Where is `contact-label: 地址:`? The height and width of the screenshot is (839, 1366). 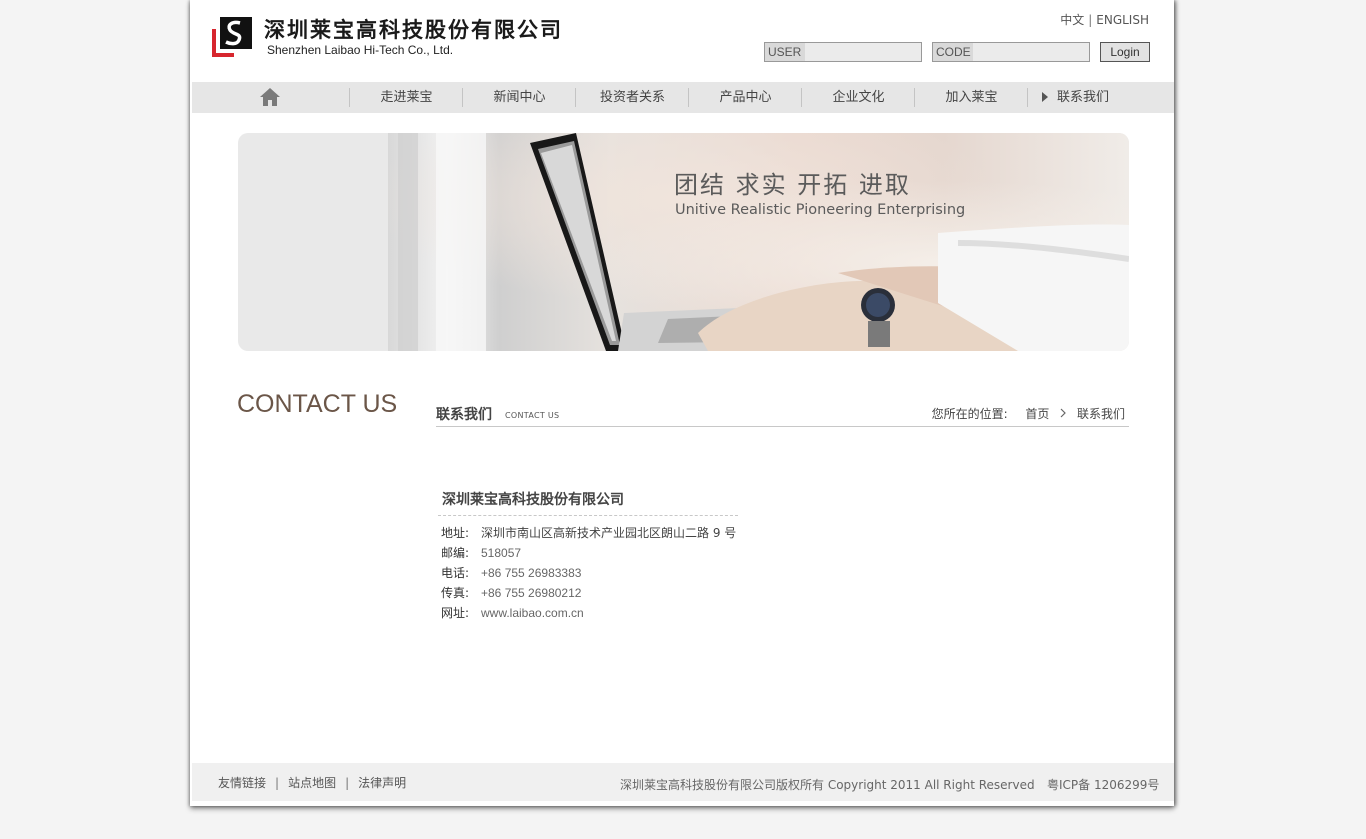 contact-label: 地址: is located at coordinates (455, 533).